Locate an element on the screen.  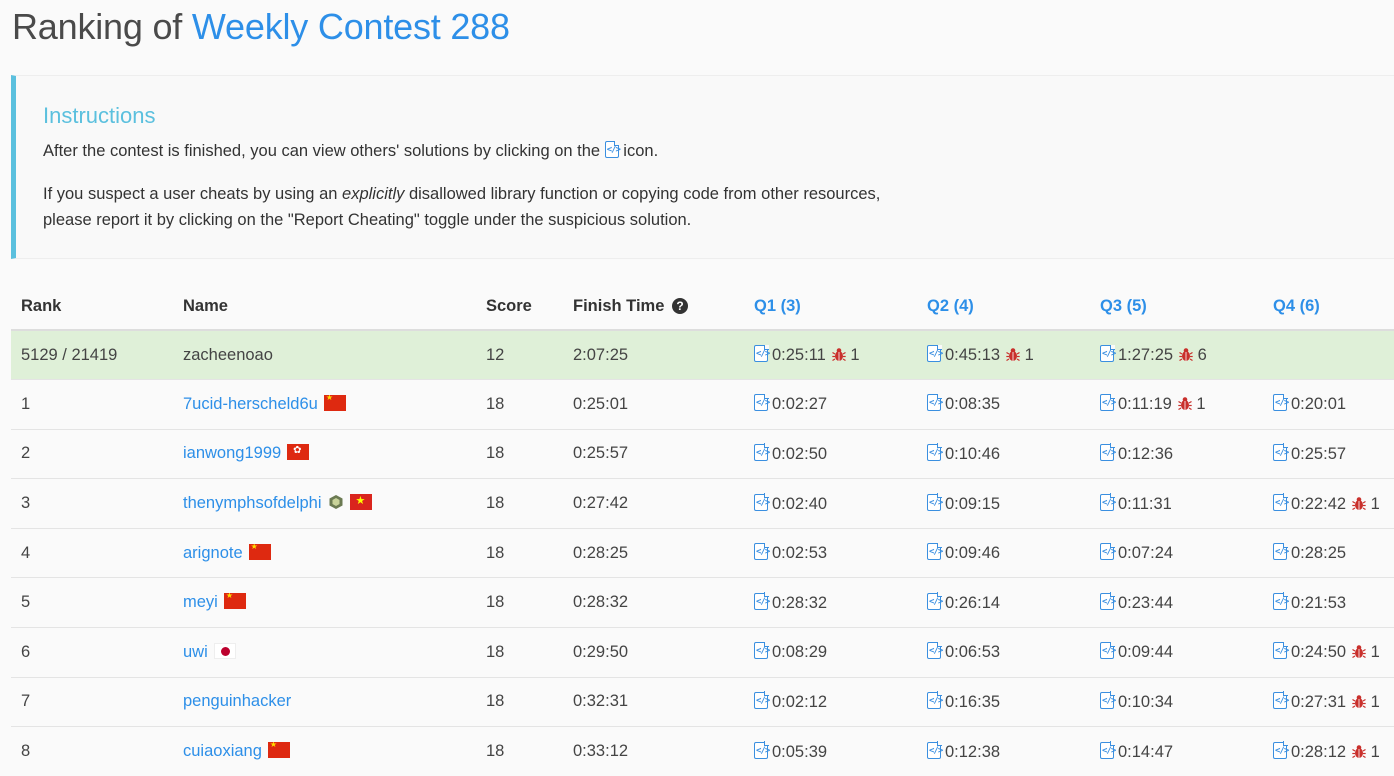
finish-time-cell: 0:33:12 is located at coordinates (653, 751).